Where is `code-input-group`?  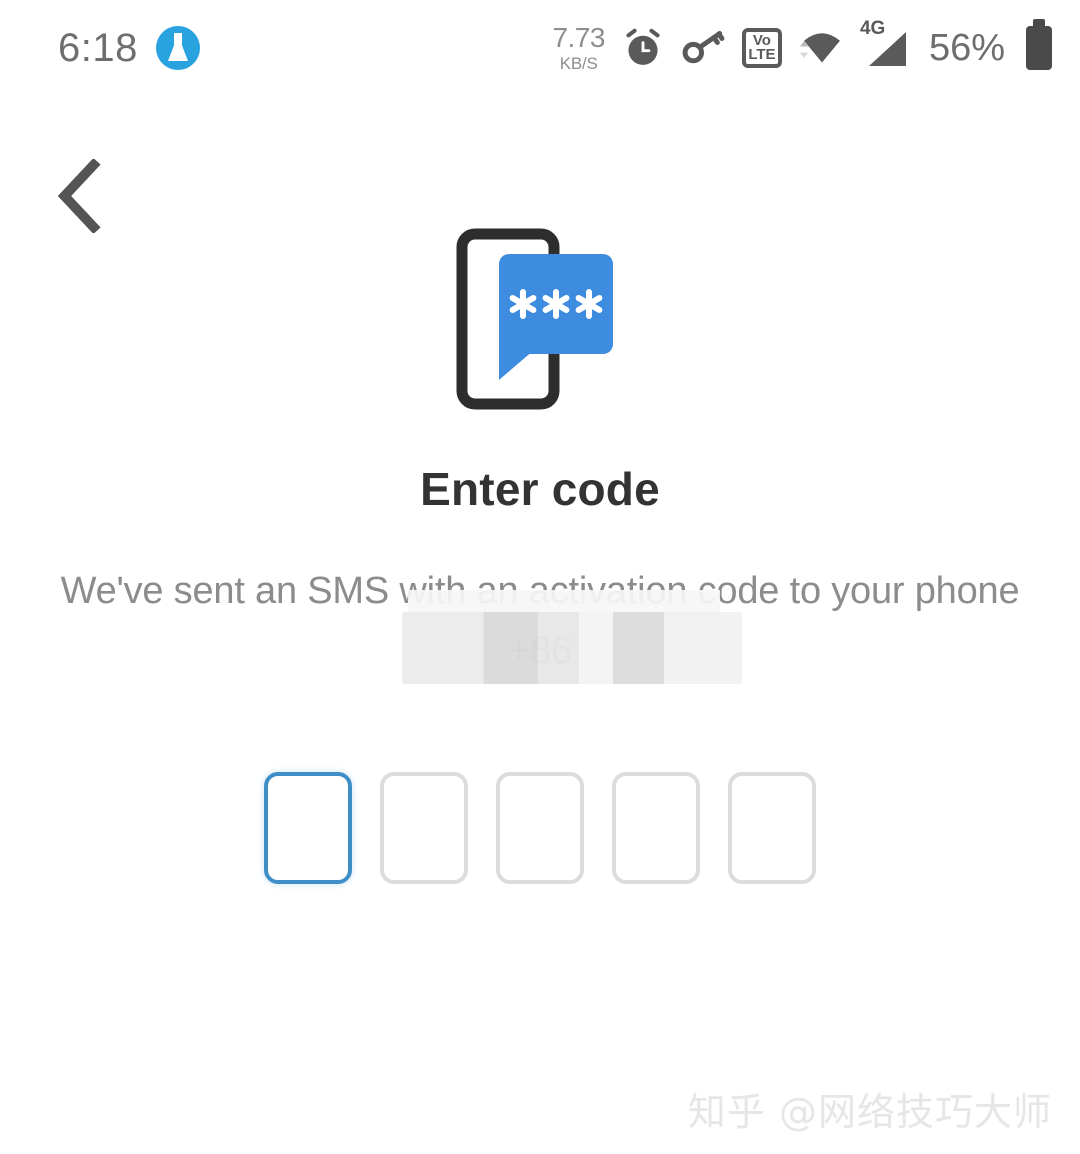 code-input-group is located at coordinates (540, 828).